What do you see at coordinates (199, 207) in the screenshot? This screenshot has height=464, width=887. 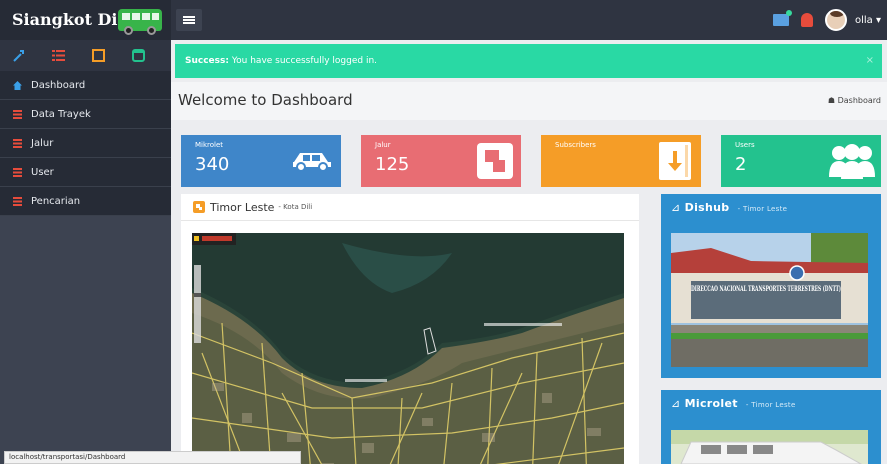 I see `map-widget-icon` at bounding box center [199, 207].